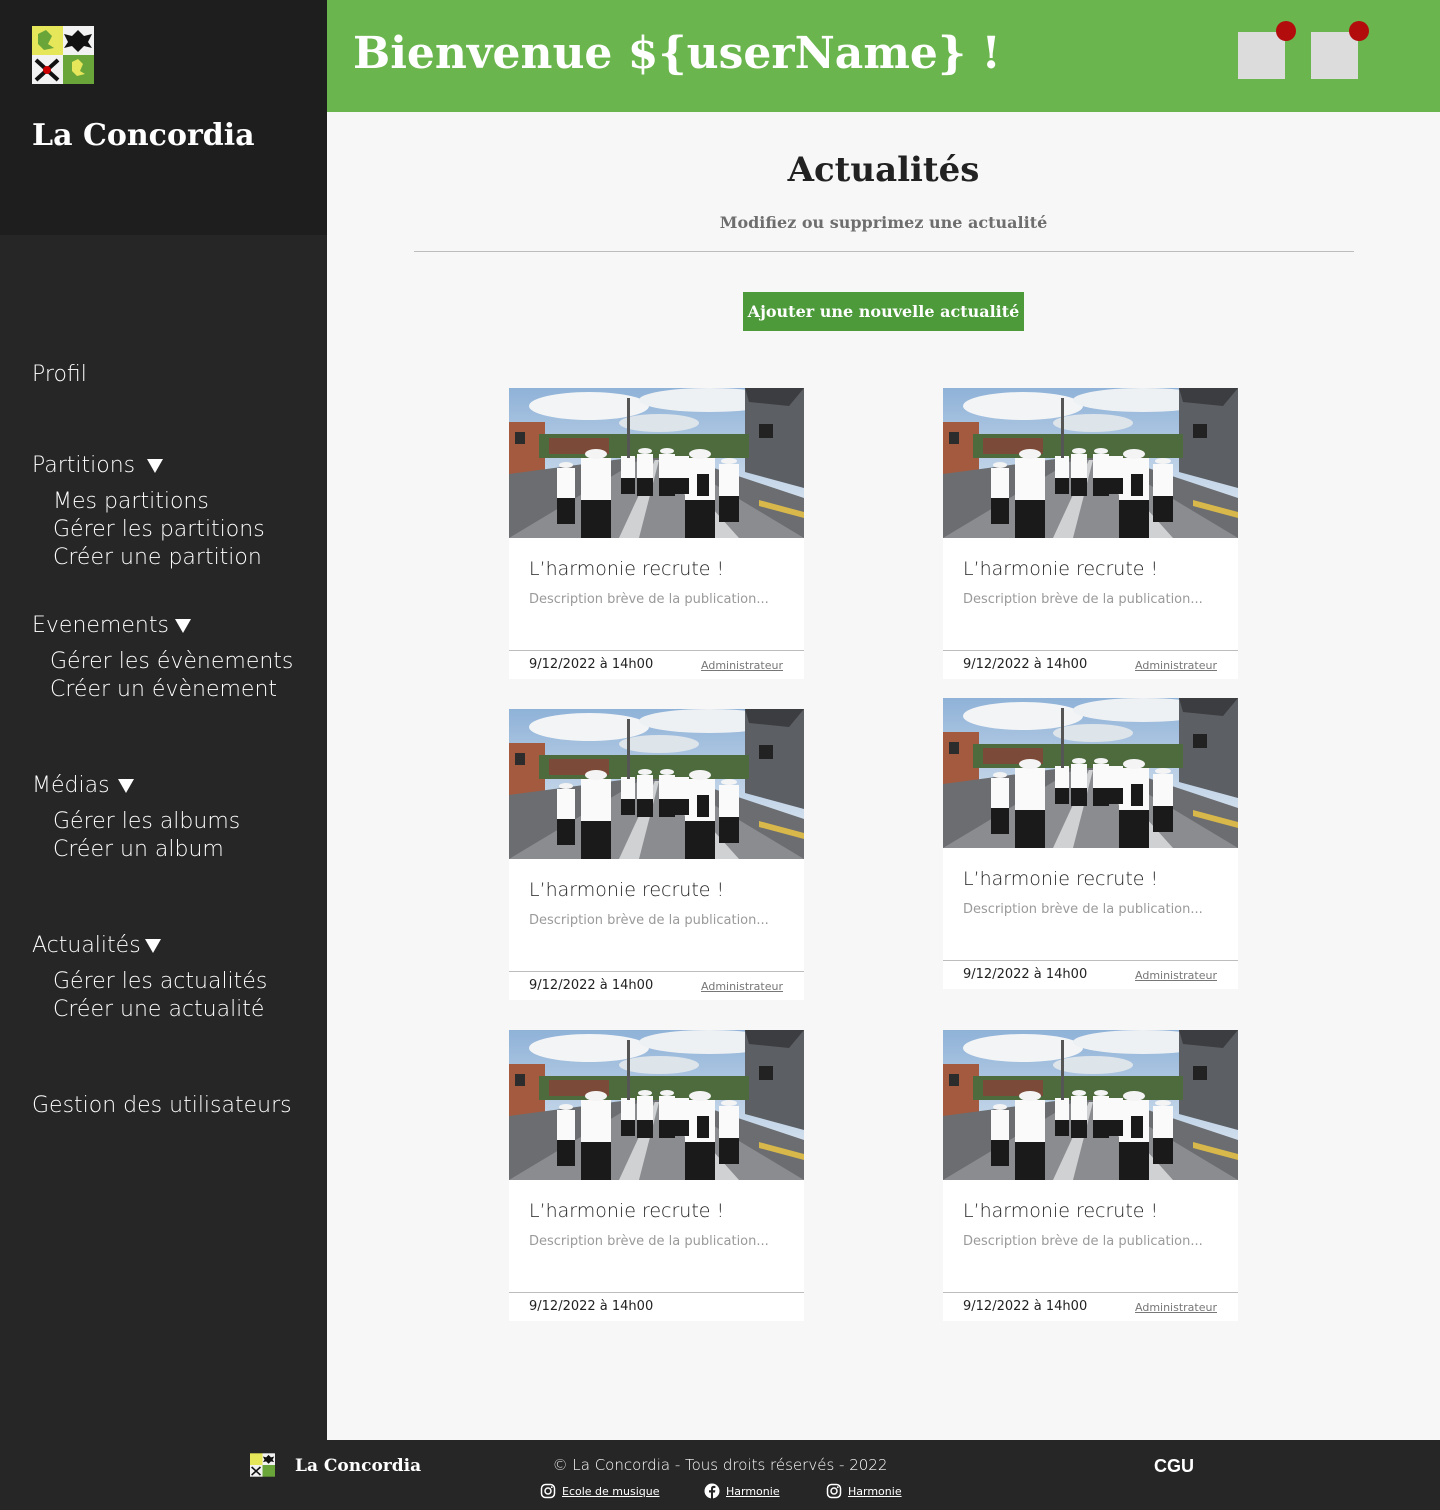 This screenshot has height=1510, width=1440. What do you see at coordinates (63, 55) in the screenshot?
I see `coat-of-arms-logo` at bounding box center [63, 55].